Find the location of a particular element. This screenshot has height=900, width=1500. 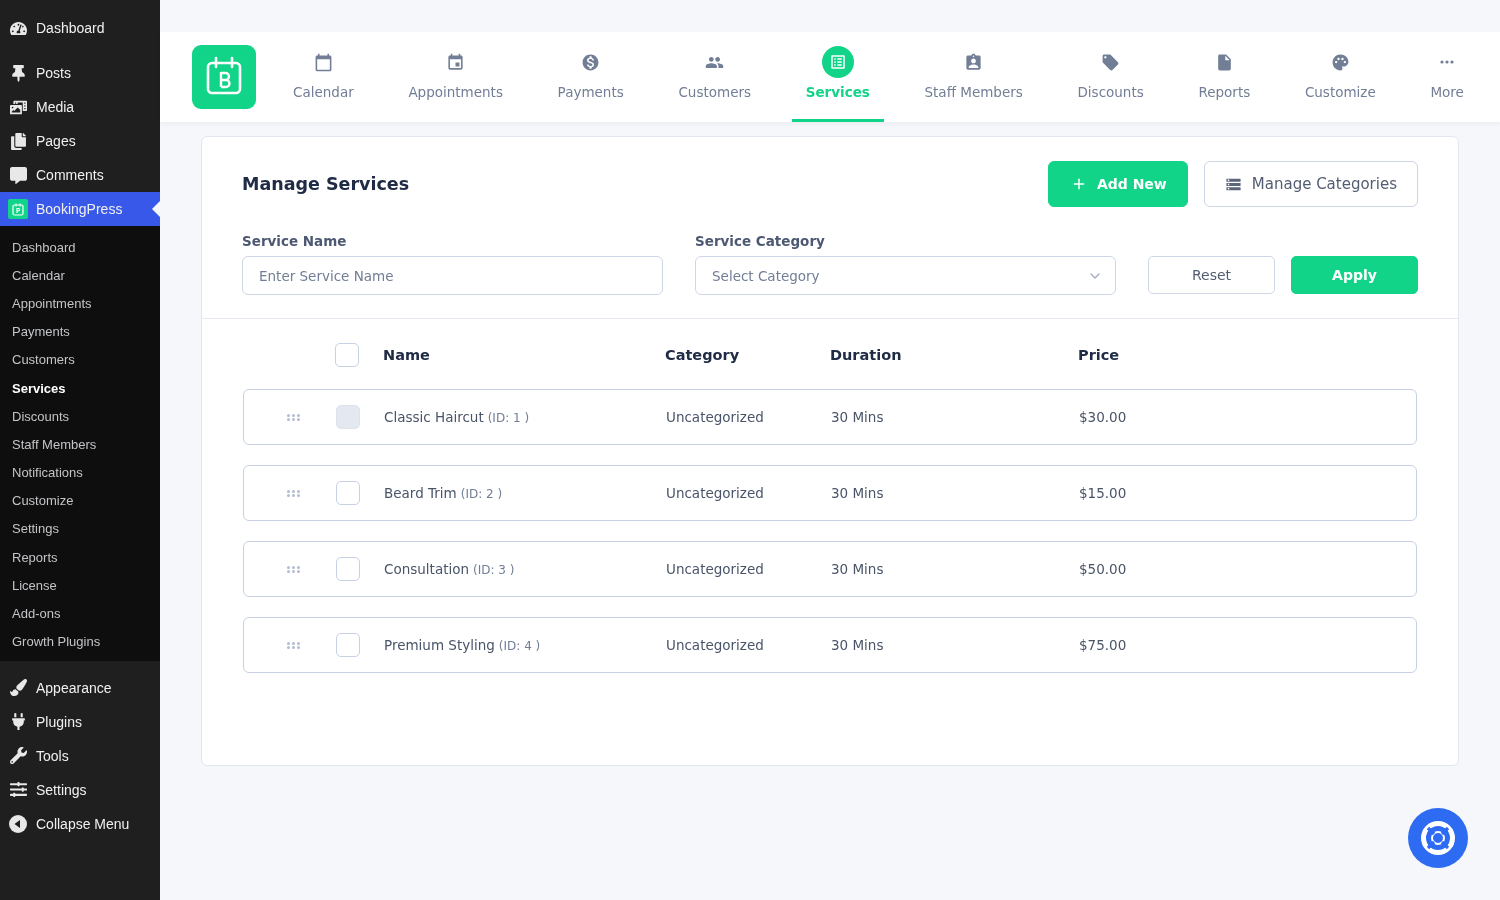

manage-categories-button: Manage Categories is located at coordinates (1310, 184).